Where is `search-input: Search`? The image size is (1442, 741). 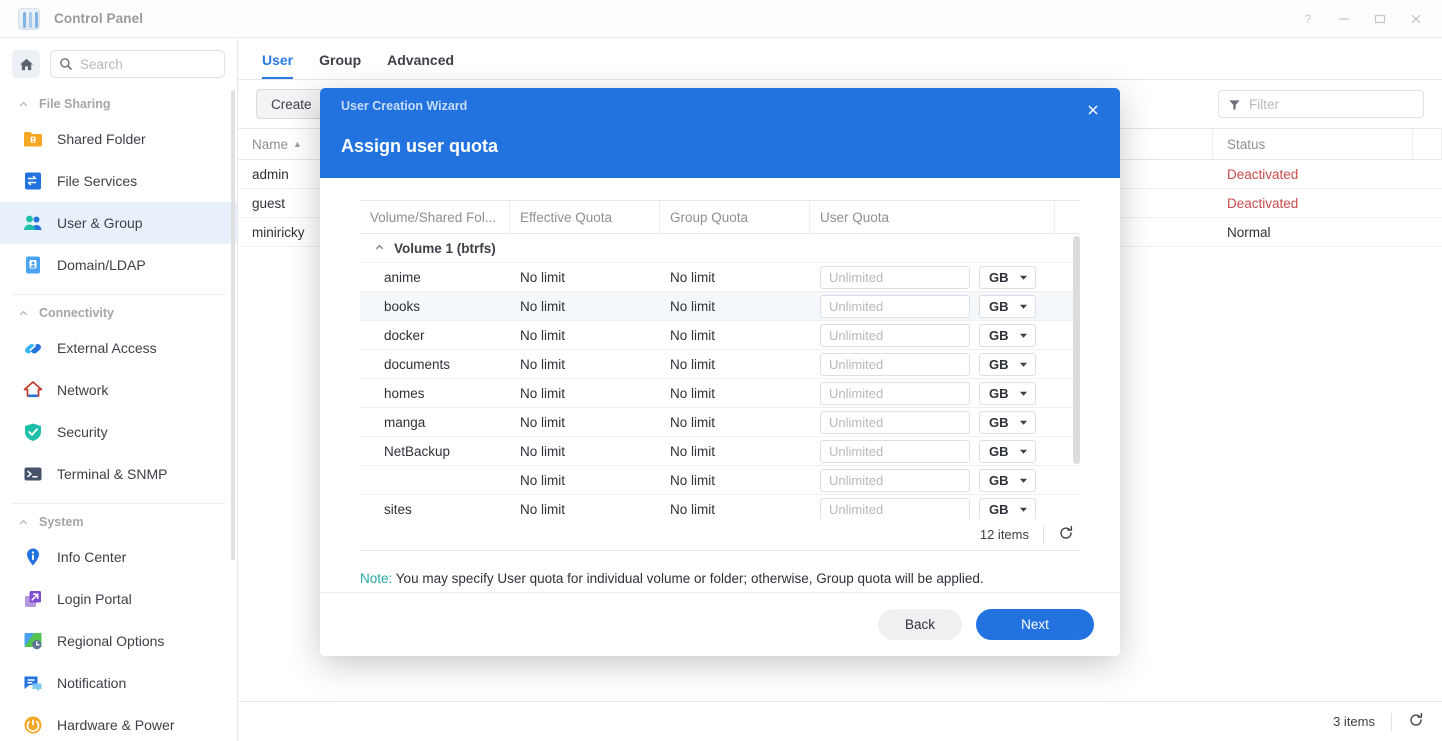
search-input: Search is located at coordinates (137, 64).